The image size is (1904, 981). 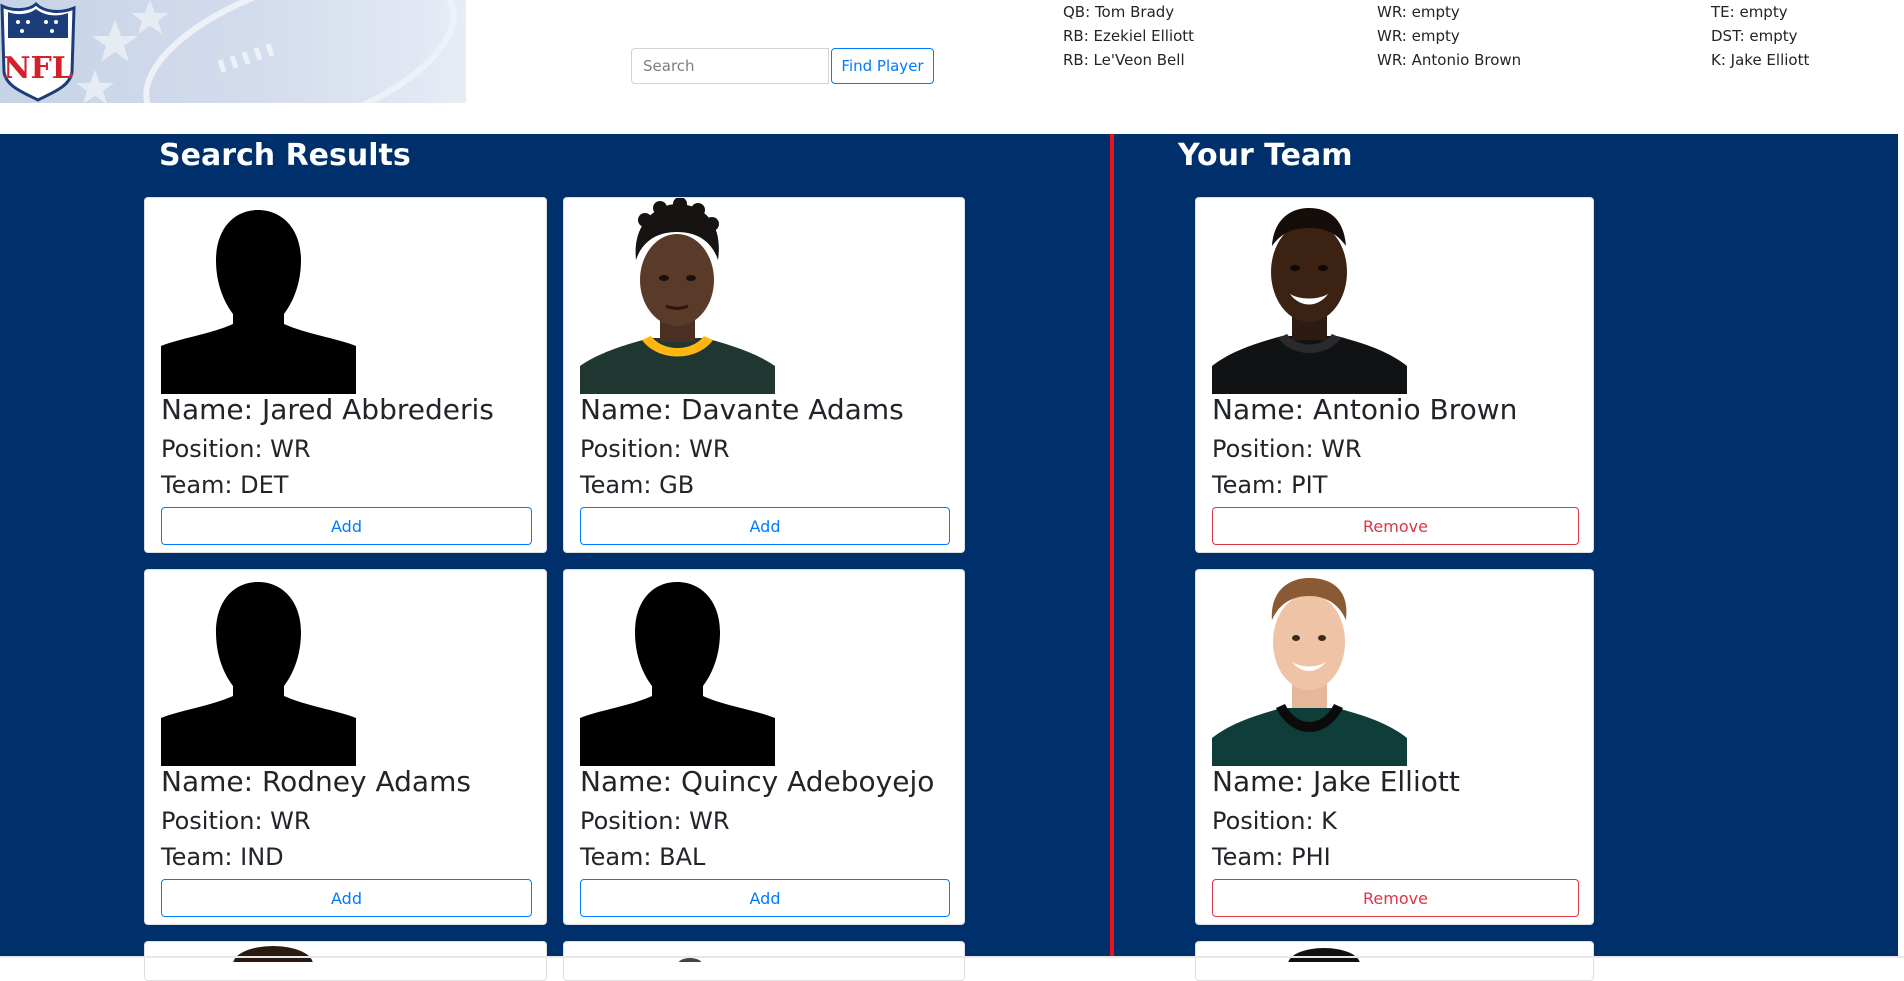 I want to click on banner-graphic: NFL, so click(x=228, y=51).